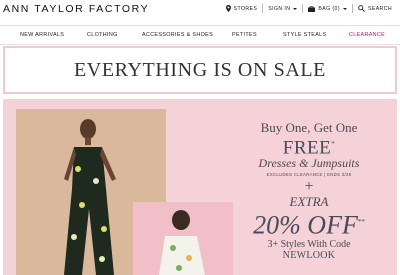 Image resolution: width=400 pixels, height=275 pixels. I want to click on search-icon, so click(361, 8).